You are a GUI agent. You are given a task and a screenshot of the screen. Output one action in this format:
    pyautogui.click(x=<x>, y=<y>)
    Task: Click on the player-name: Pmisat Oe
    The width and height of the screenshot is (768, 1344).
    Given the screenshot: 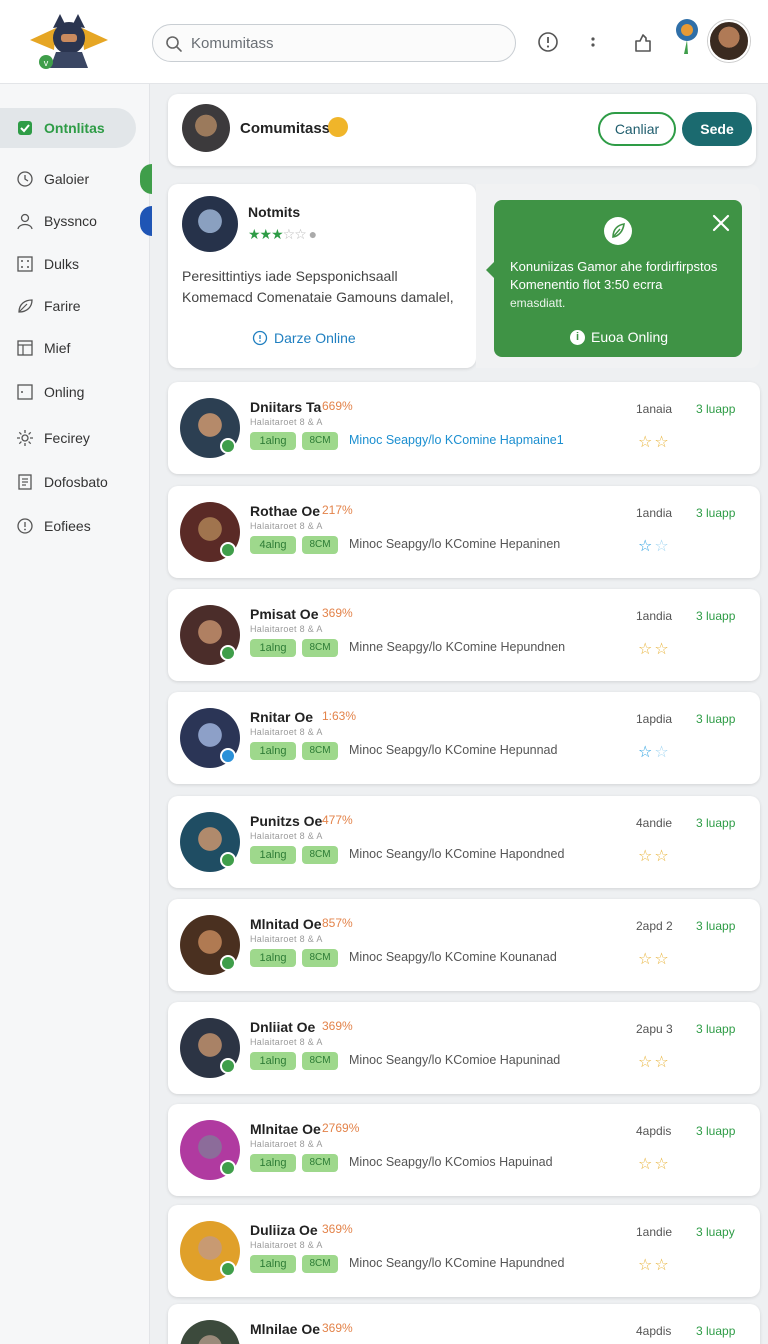 What is the action you would take?
    pyautogui.click(x=284, y=614)
    